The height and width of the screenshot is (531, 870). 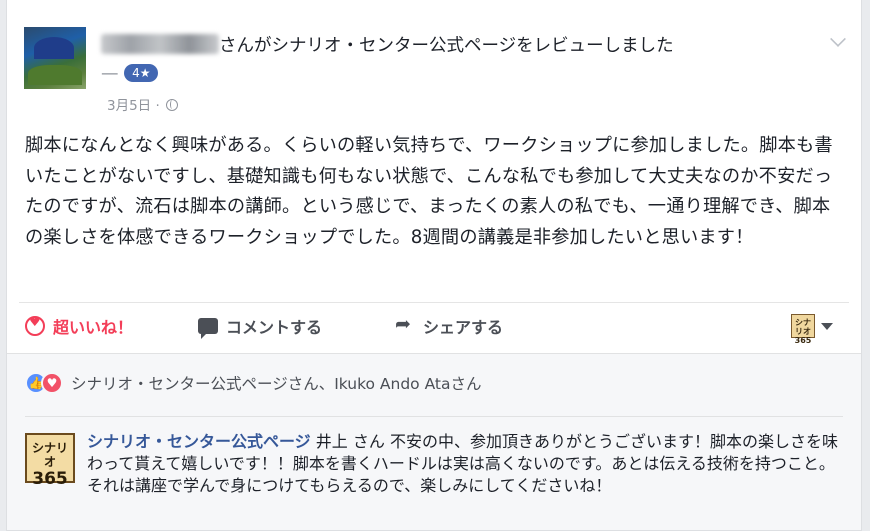 What do you see at coordinates (141, 73) in the screenshot?
I see `rating-badge: 4★` at bounding box center [141, 73].